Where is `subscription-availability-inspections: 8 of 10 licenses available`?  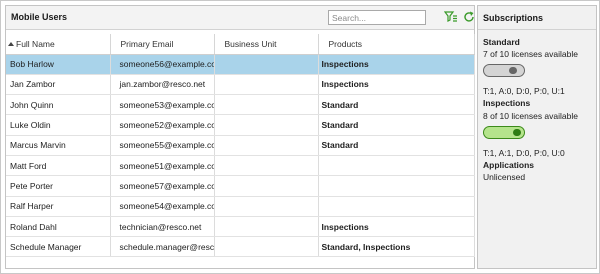
subscription-availability-inspections: 8 of 10 licenses available is located at coordinates (530, 116).